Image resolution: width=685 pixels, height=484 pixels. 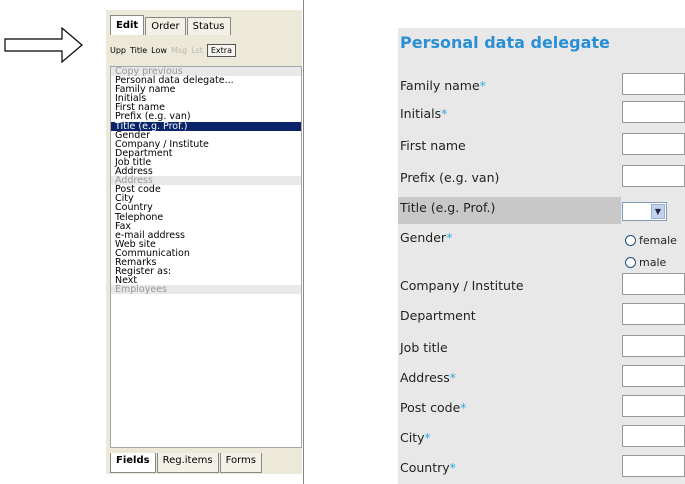 I want to click on list-section-header: Employees, so click(x=206, y=290).